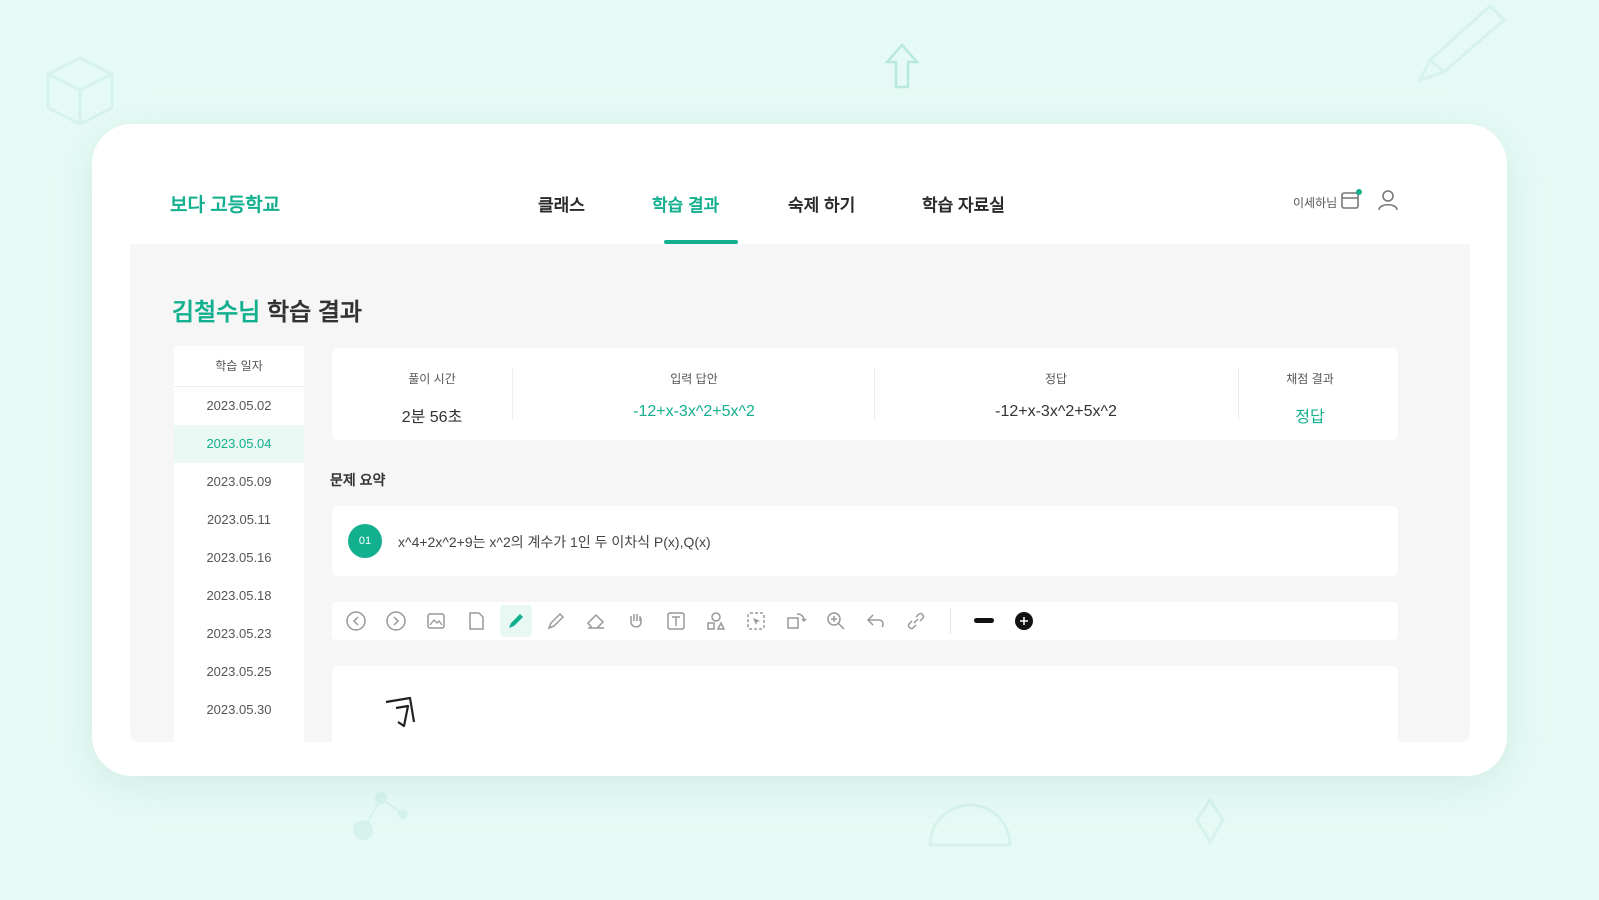  What do you see at coordinates (225, 203) in the screenshot?
I see `school-logo: 보다 고등학교` at bounding box center [225, 203].